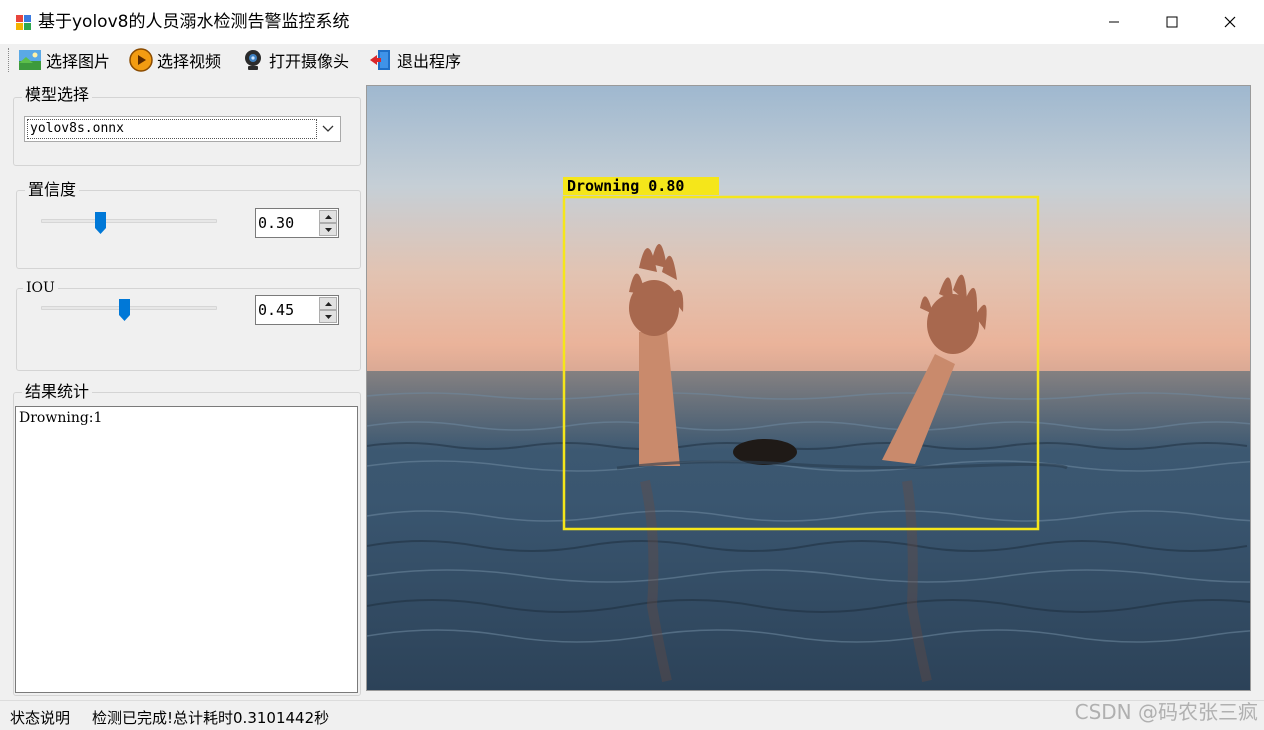 Image resolution: width=1264 pixels, height=730 pixels. I want to click on iou-group-label: IOU, so click(40, 288).